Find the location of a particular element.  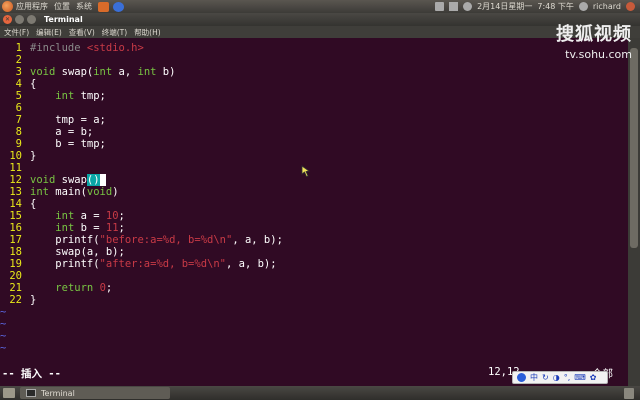

ime-punct-icon: ↻ is located at coordinates (545, 377).